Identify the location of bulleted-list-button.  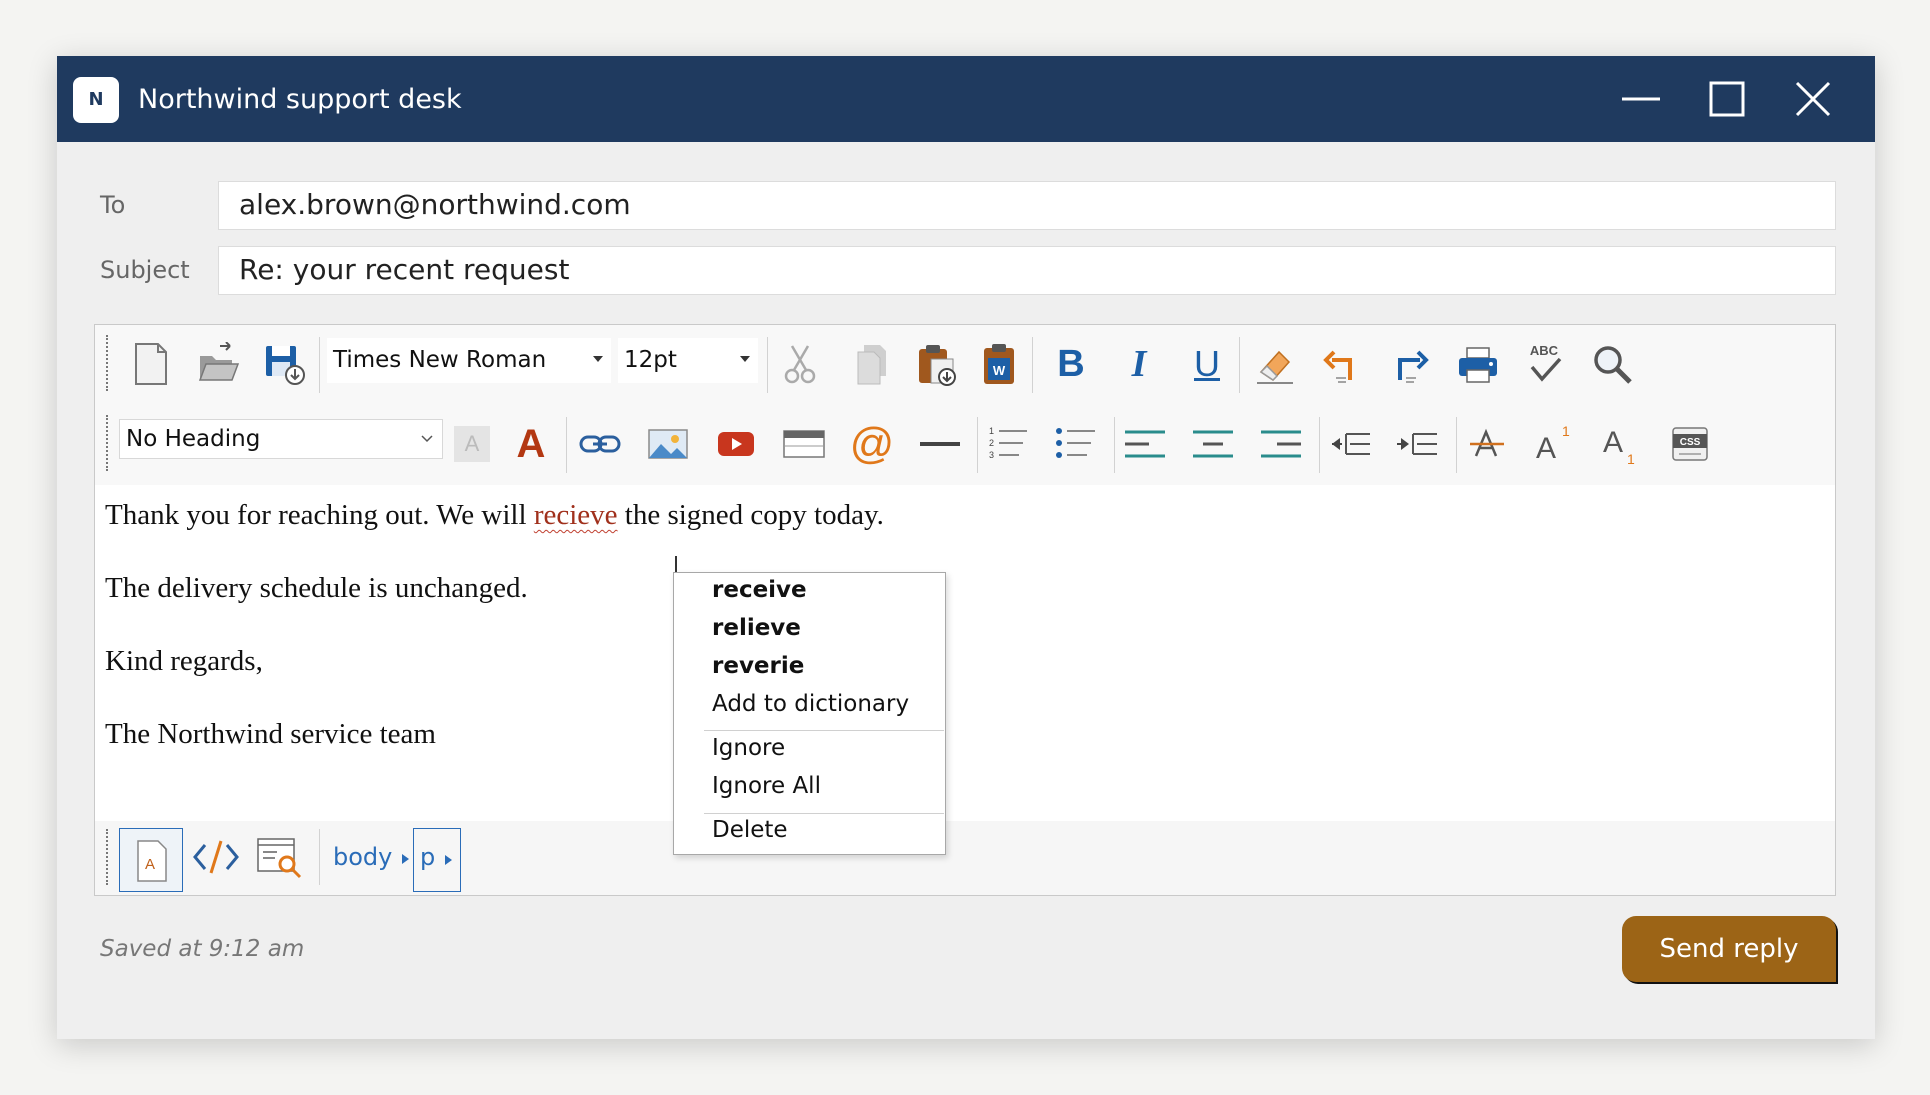
(1076, 444).